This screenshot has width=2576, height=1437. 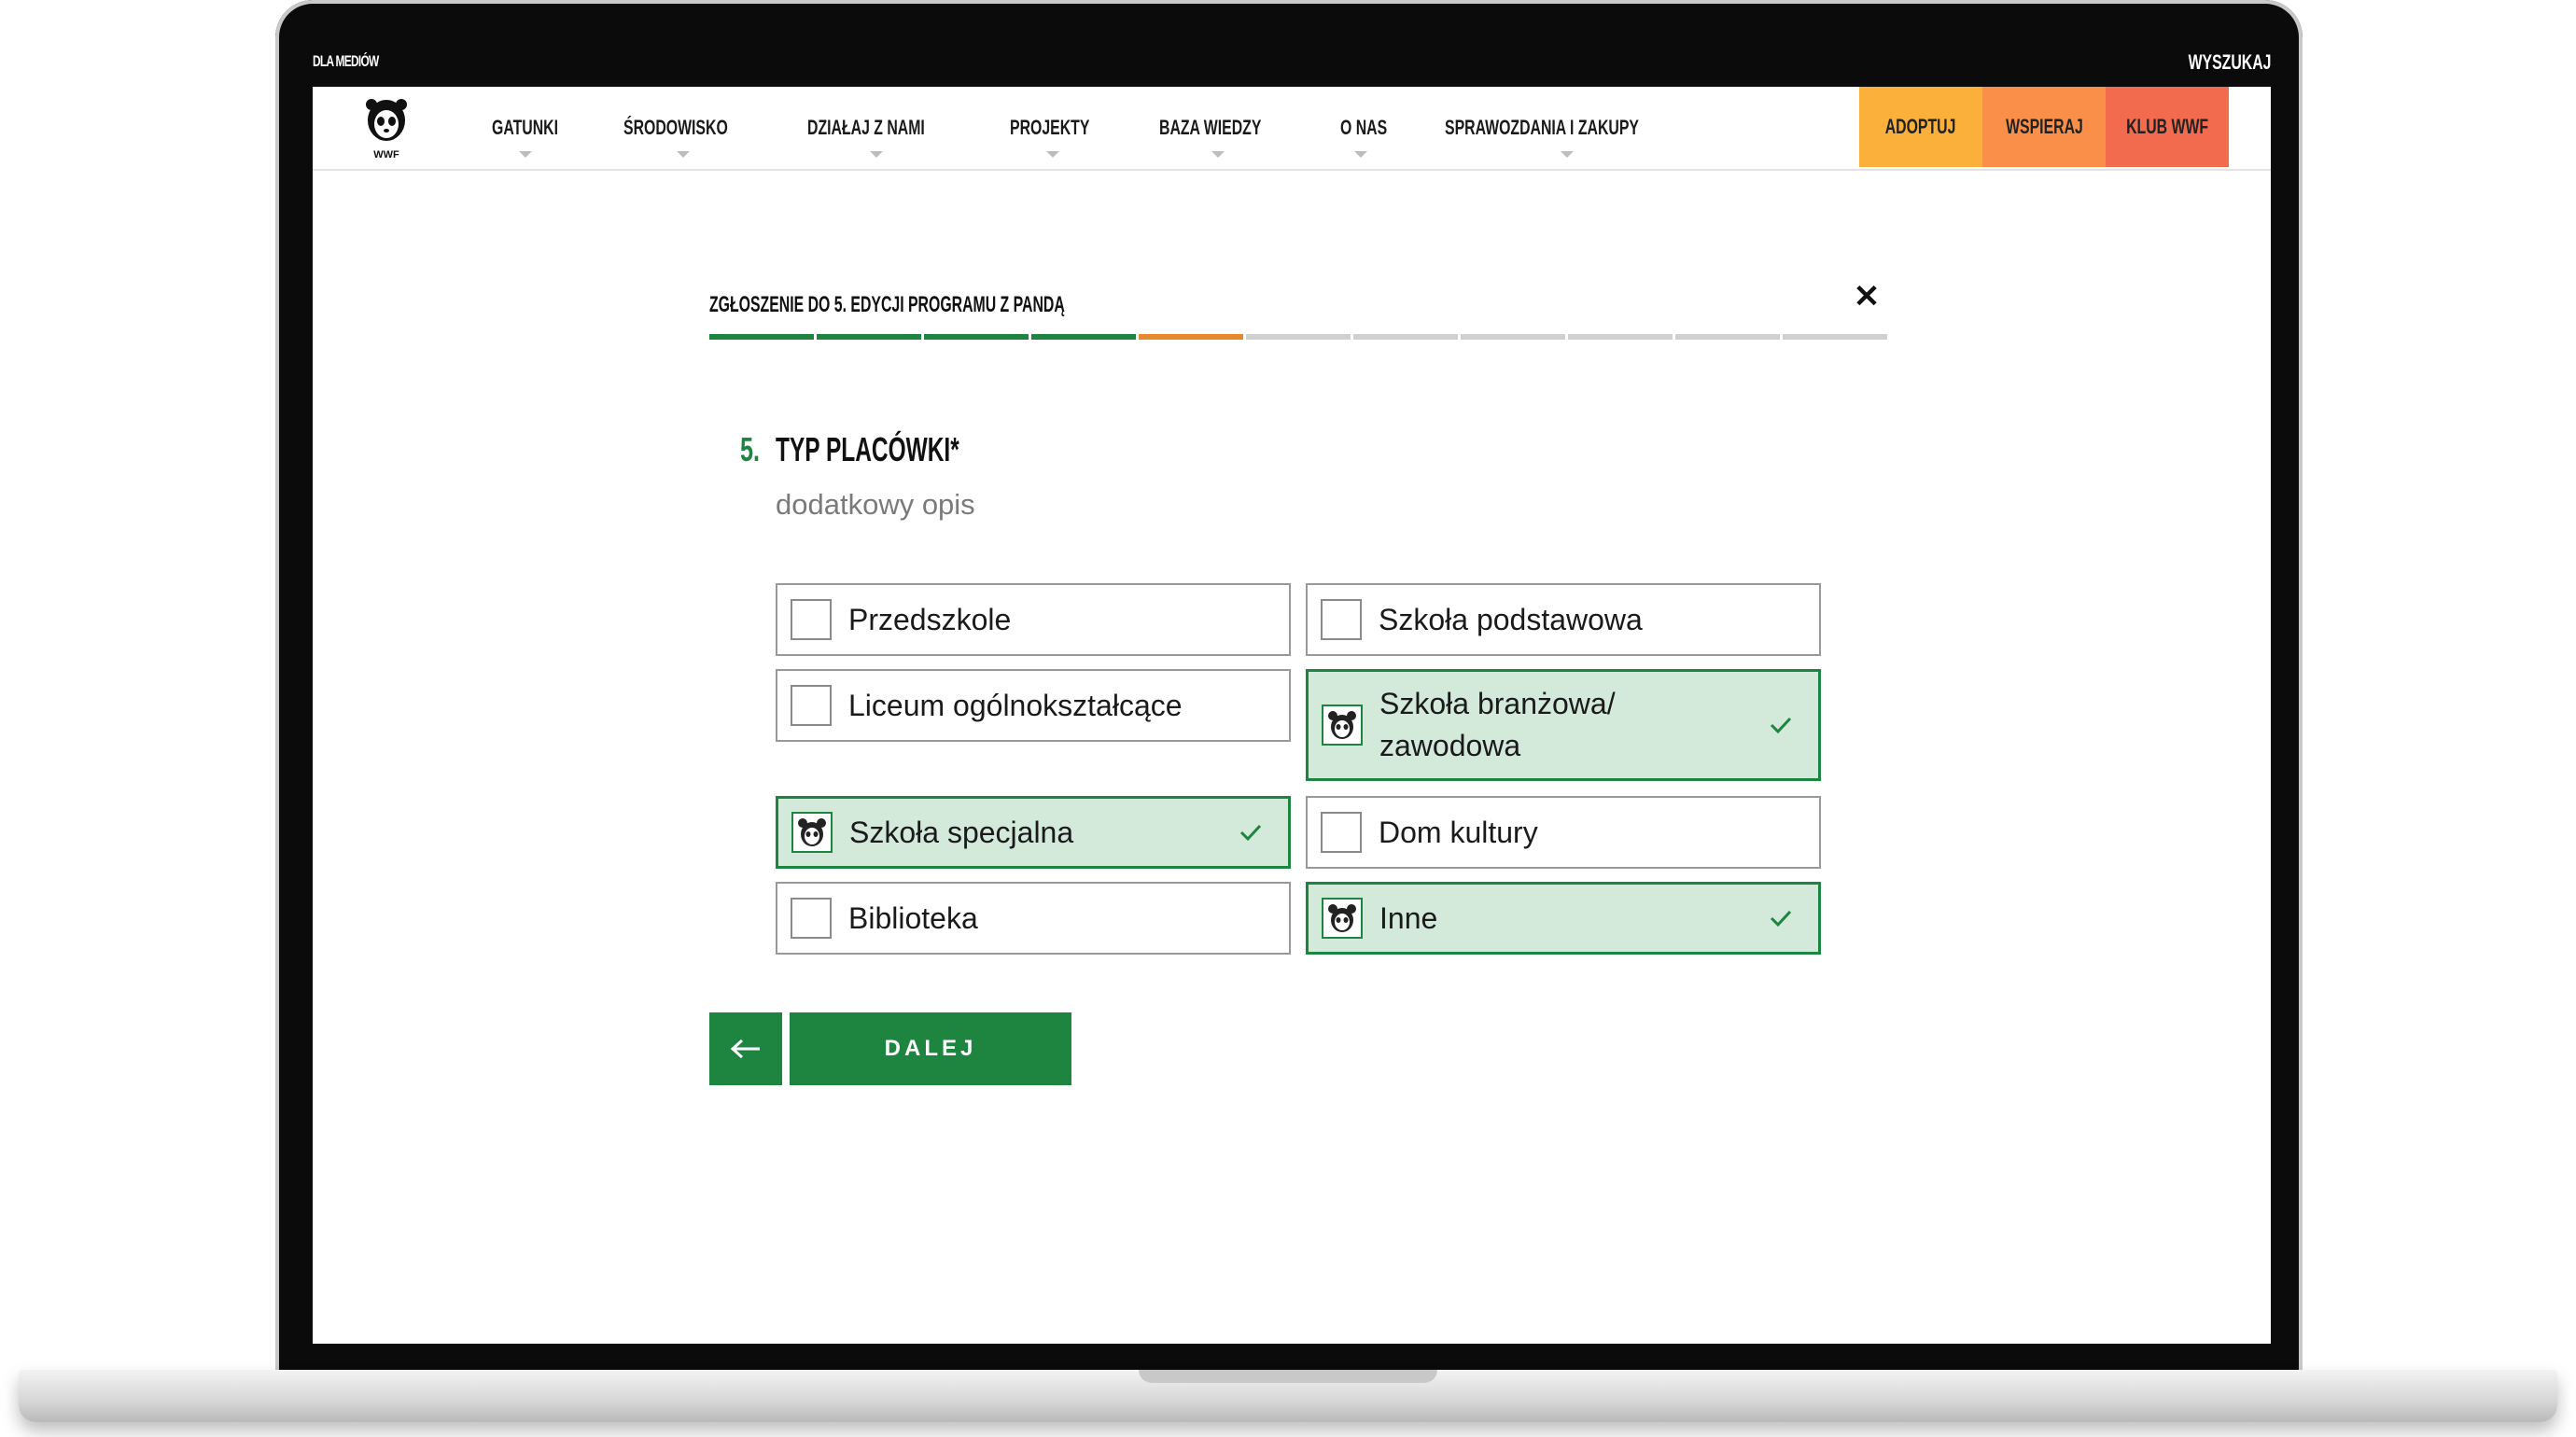 What do you see at coordinates (889, 128) in the screenshot?
I see `nav-item-dzialaj-z-nami: DZIAŁAJ Z NAMI` at bounding box center [889, 128].